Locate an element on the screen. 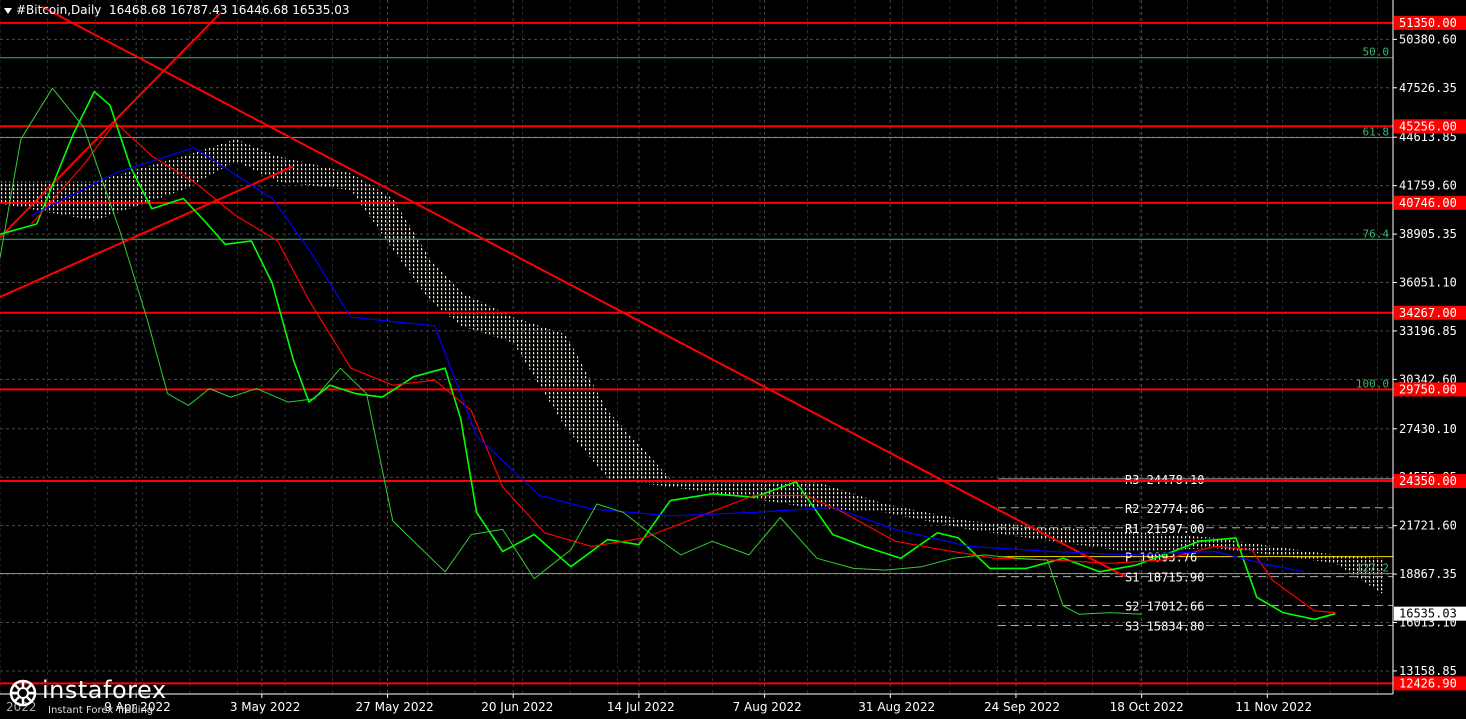 Image resolution: width=1466 pixels, height=719 pixels. instaforex-mark-icon is located at coordinates (23, 693).